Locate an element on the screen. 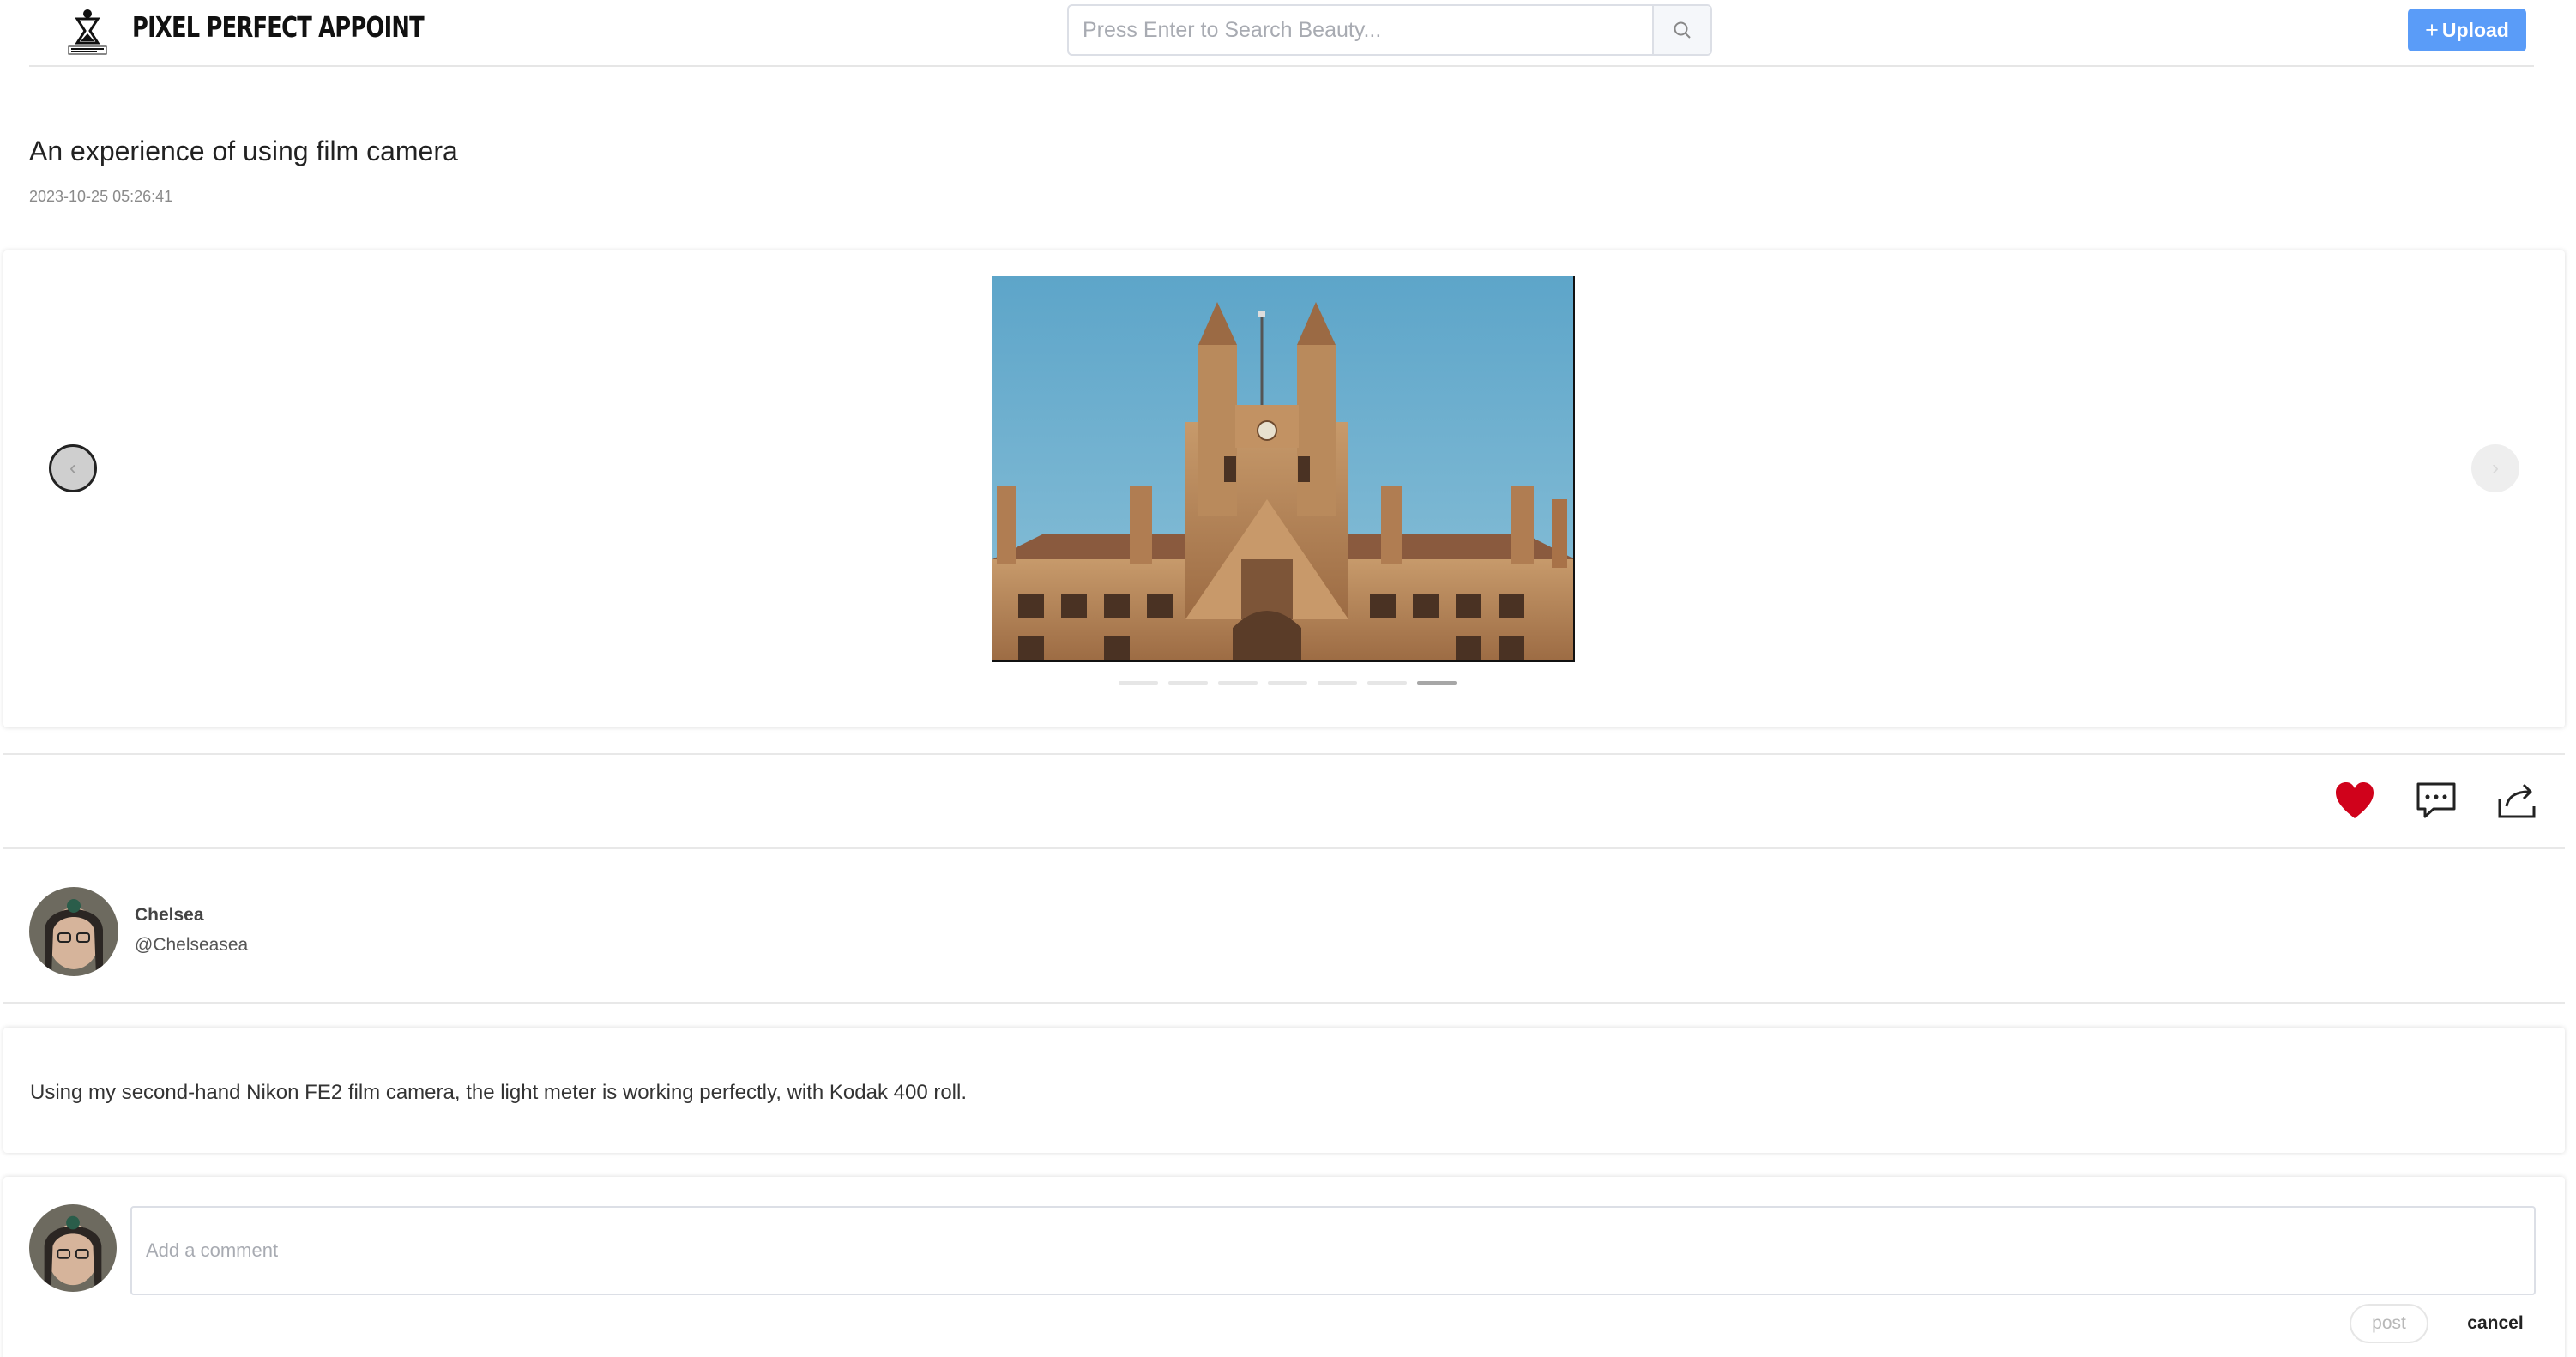 The width and height of the screenshot is (2576, 1357). search-input is located at coordinates (1360, 30).